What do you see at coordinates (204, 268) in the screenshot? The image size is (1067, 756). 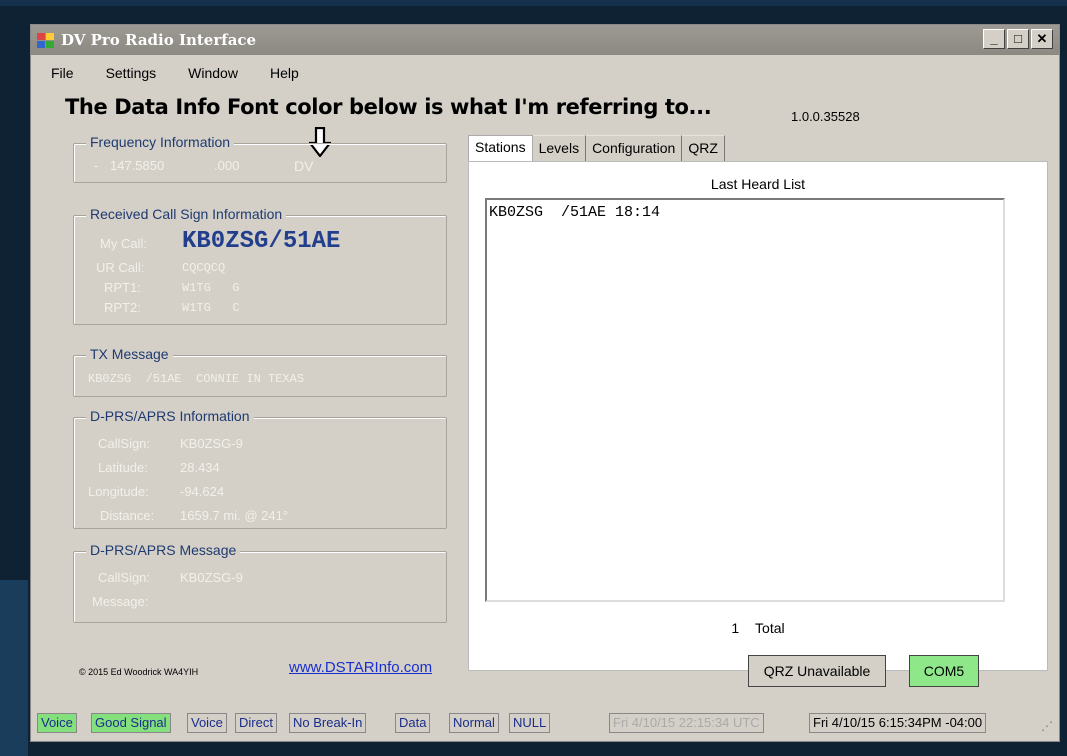 I see `ur-call-value: CQCQCQ` at bounding box center [204, 268].